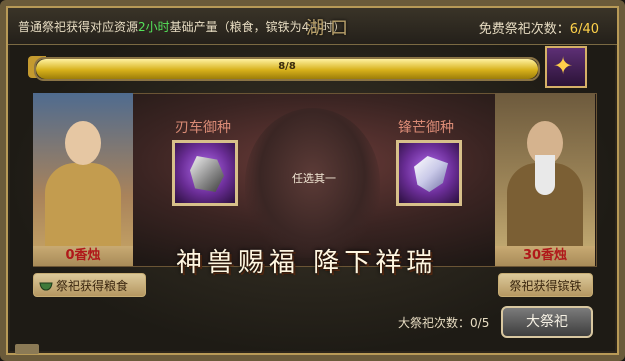 This screenshot has width=625, height=361. I want to click on hours-highlight: 2小时, so click(154, 27).